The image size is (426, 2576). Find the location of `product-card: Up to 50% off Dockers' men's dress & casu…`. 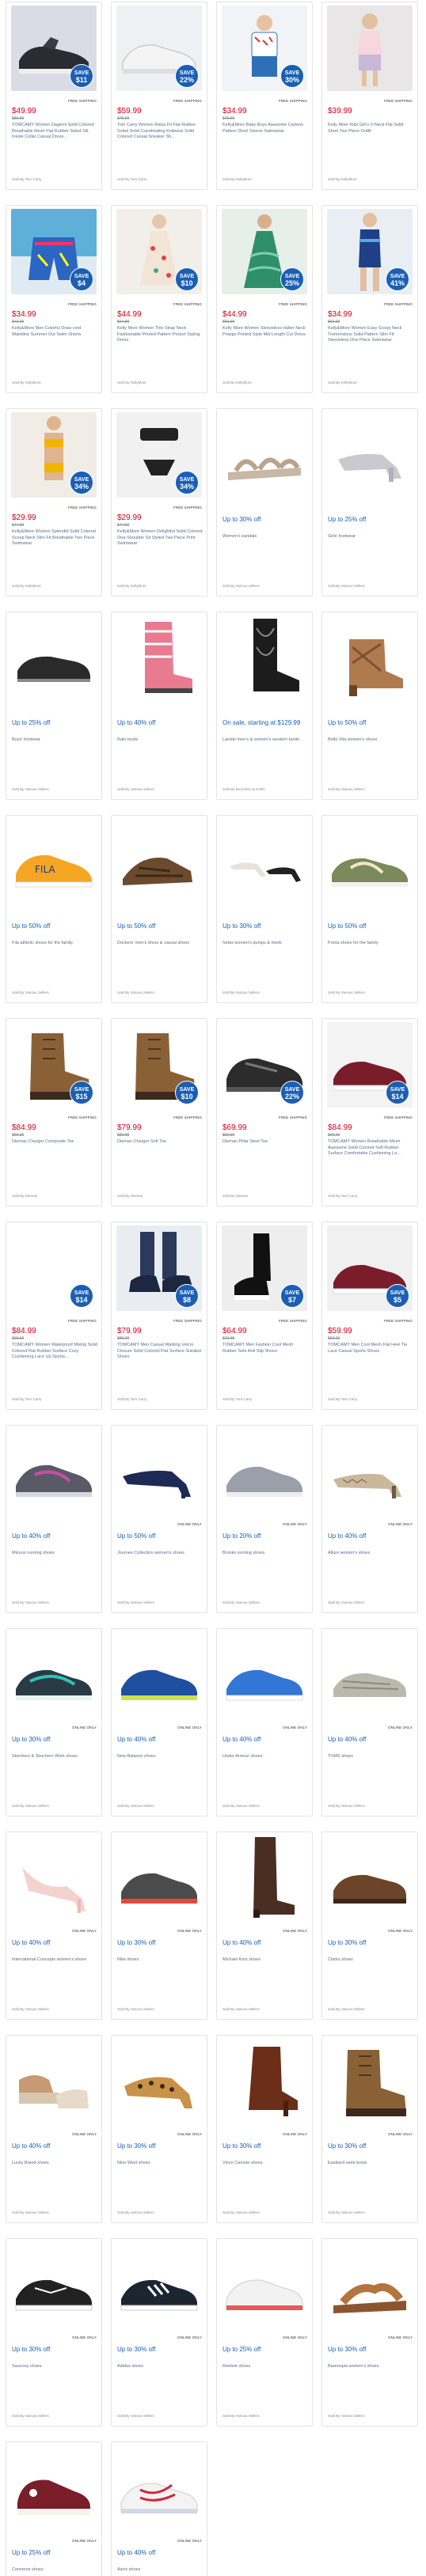

product-card: Up to 50% off Dockers' men's dress & casu… is located at coordinates (159, 909).